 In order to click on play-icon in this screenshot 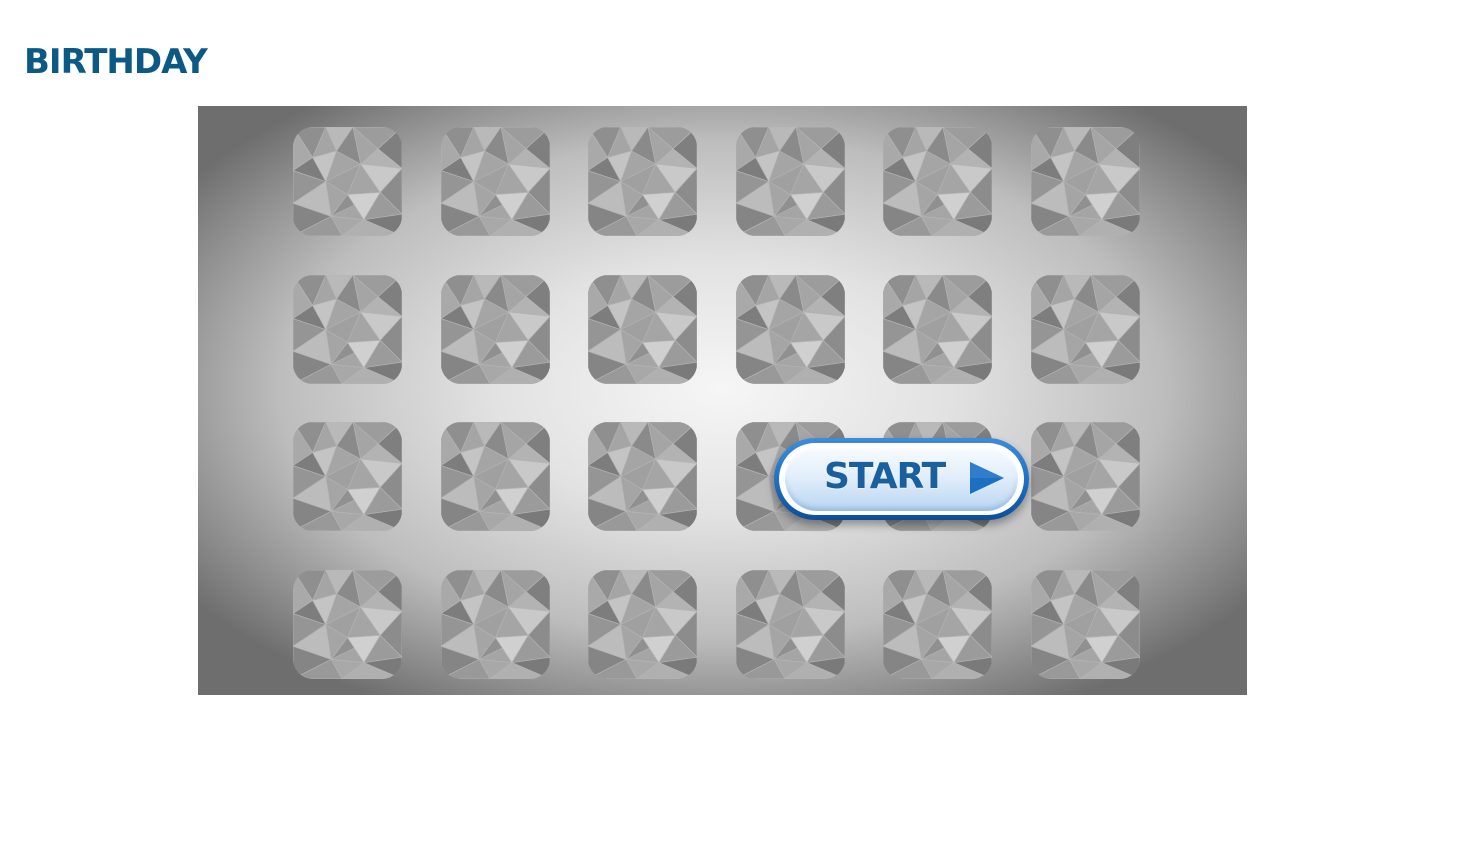, I will do `click(987, 478)`.